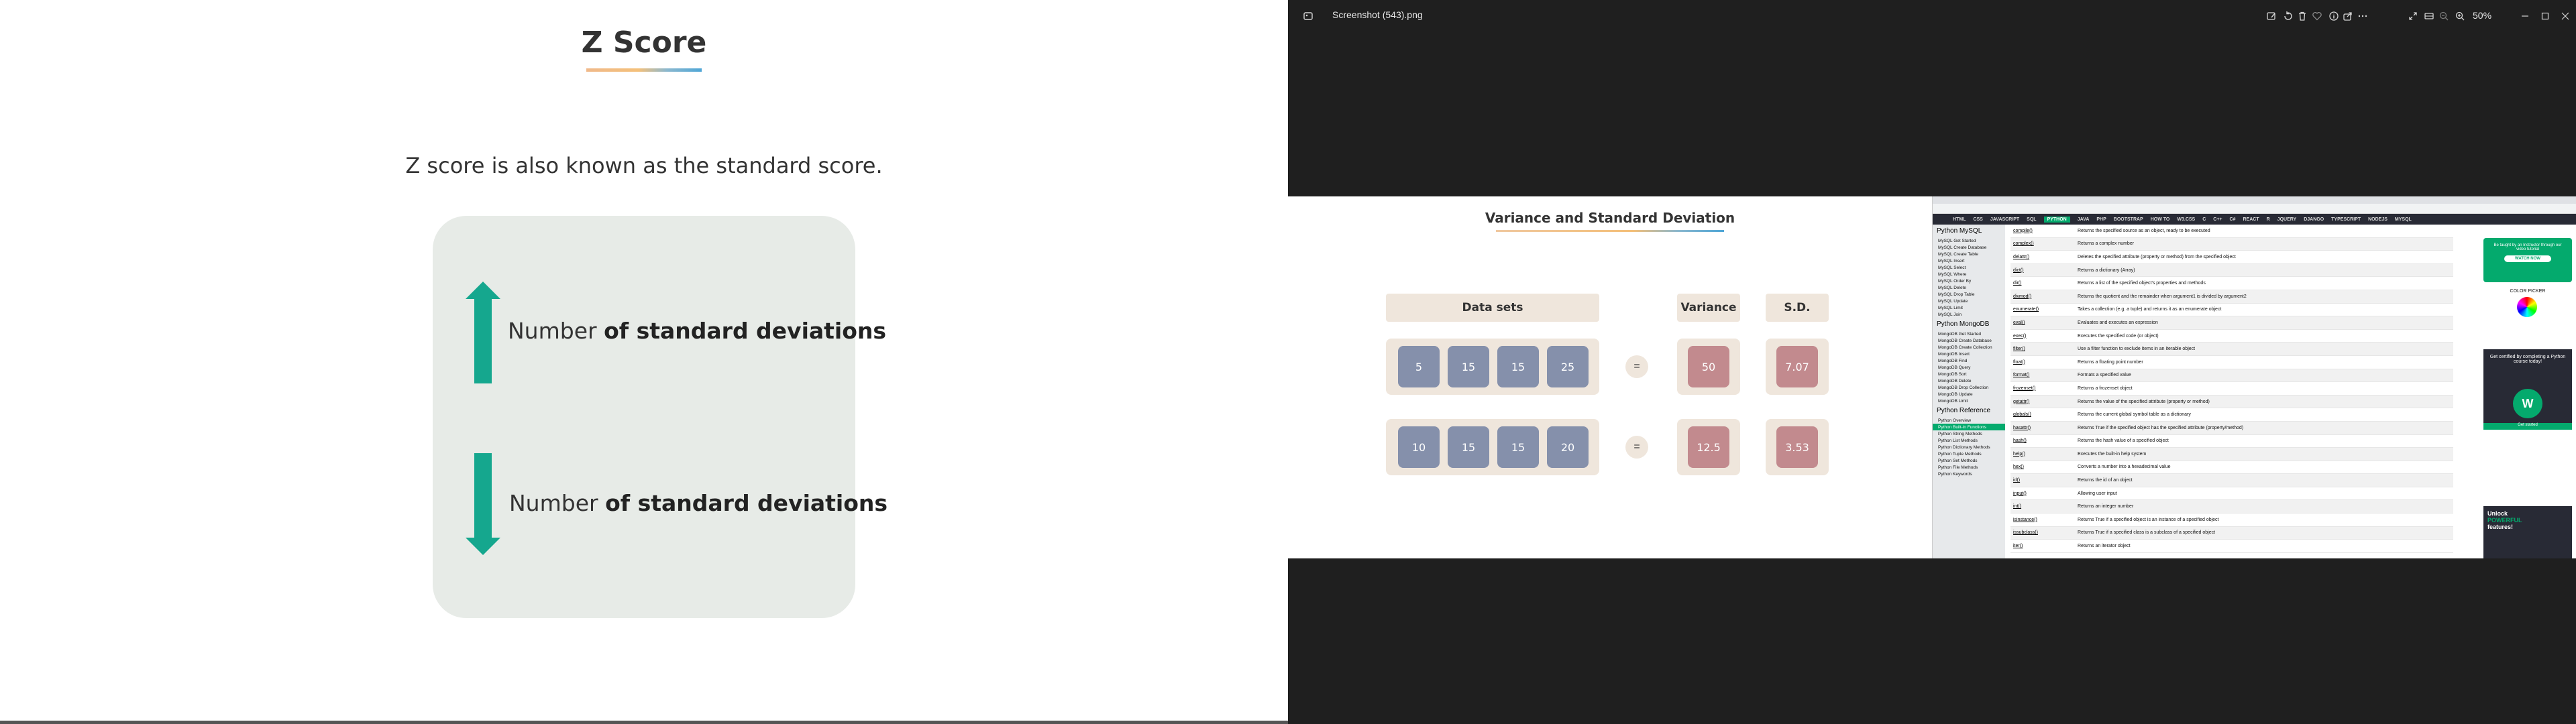 This screenshot has width=2576, height=724. I want to click on table-row: format() Formats a specified value, so click(2231, 376).